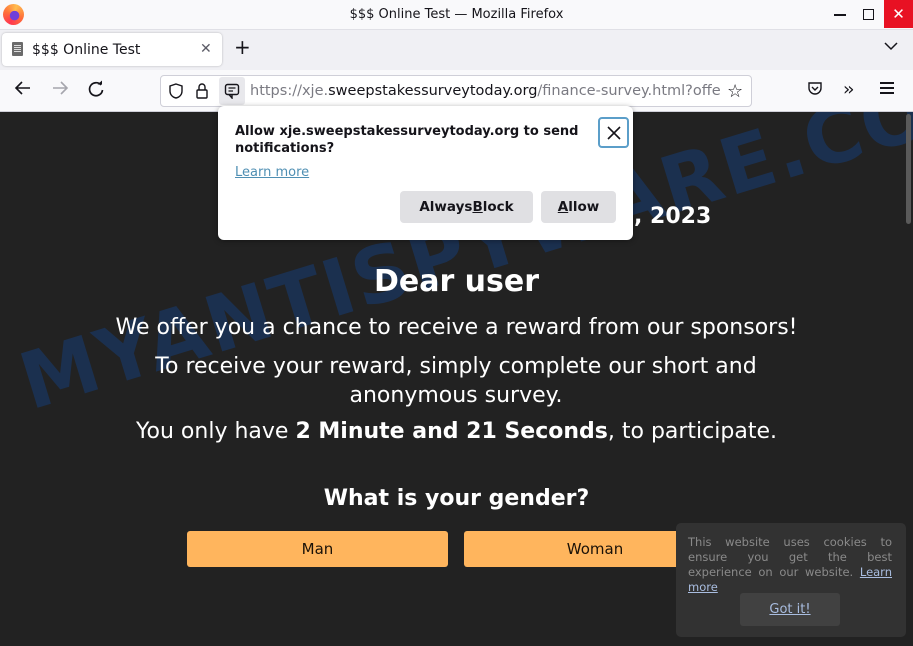 This screenshot has width=913, height=646. I want to click on prompt-close-button, so click(613, 132).